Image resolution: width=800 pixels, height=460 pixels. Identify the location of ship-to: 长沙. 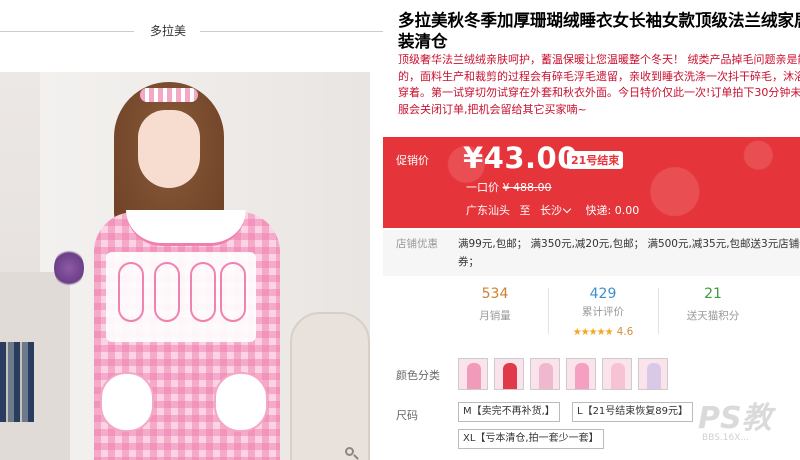
(551, 210).